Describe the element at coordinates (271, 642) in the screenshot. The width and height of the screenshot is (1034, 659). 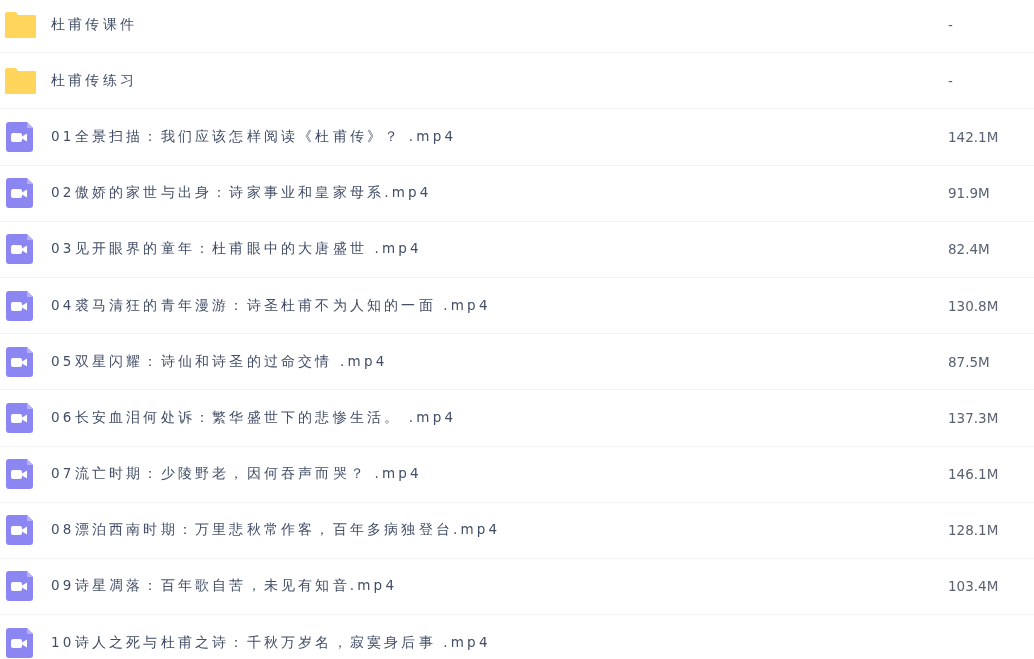
I see `file-name: 10诗人之死与杜甫之诗：千秋万岁名，寂寞身后事 .mp4` at that location.